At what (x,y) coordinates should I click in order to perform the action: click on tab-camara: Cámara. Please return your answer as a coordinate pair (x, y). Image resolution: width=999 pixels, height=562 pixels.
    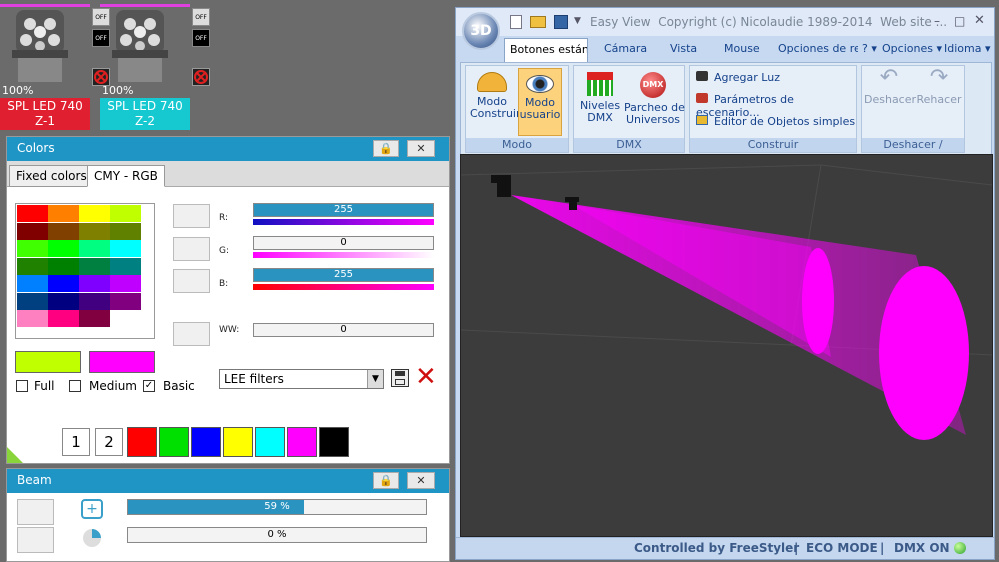
    Looking at the image, I should click on (625, 48).